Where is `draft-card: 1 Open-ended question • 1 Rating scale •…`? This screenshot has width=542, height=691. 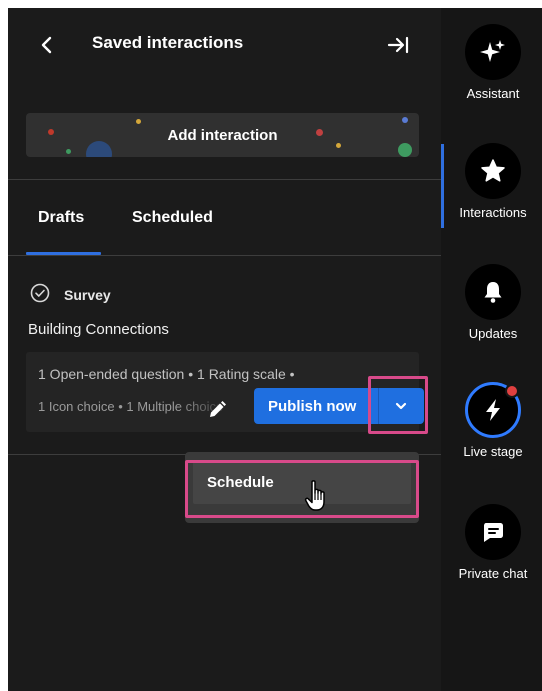 draft-card: 1 Open-ended question • 1 Rating scale •… is located at coordinates (225, 392).